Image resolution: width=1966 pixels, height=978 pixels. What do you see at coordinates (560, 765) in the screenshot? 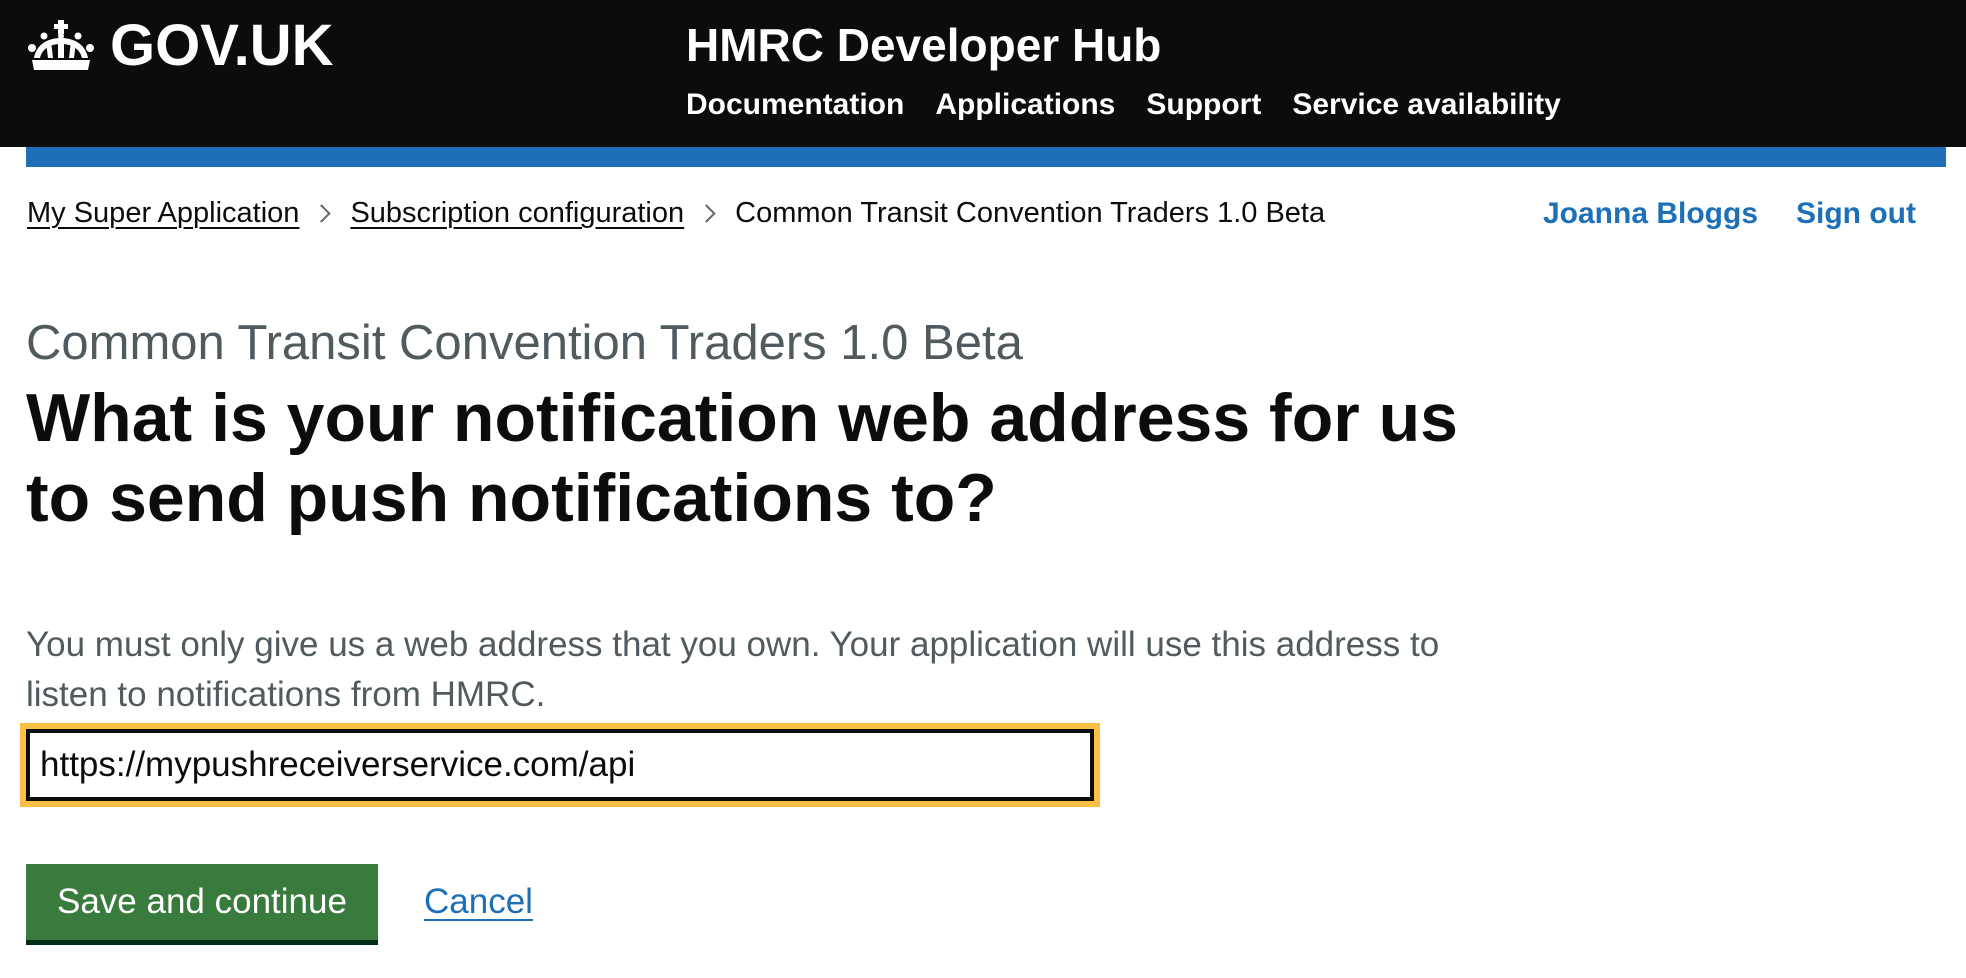
I see `notification-url-input` at bounding box center [560, 765].